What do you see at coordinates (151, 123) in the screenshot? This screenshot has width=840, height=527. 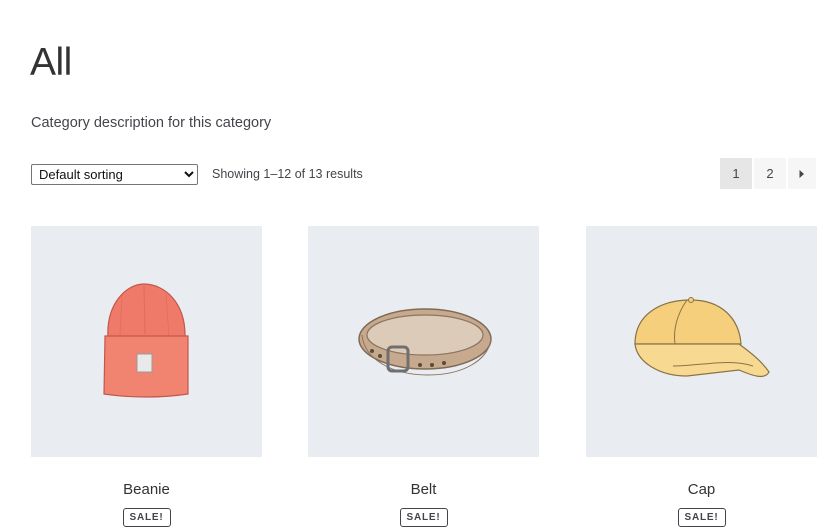 I see `category-description: Category description for this category` at bounding box center [151, 123].